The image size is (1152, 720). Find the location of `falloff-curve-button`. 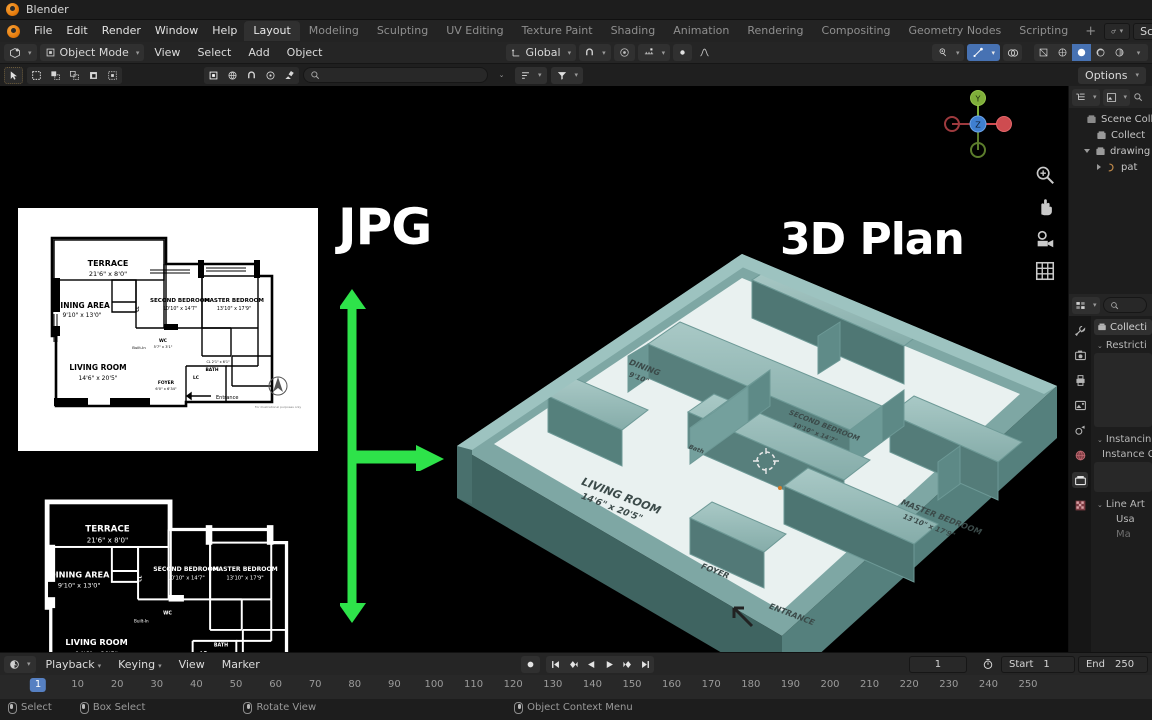

falloff-curve-button is located at coordinates (704, 52).